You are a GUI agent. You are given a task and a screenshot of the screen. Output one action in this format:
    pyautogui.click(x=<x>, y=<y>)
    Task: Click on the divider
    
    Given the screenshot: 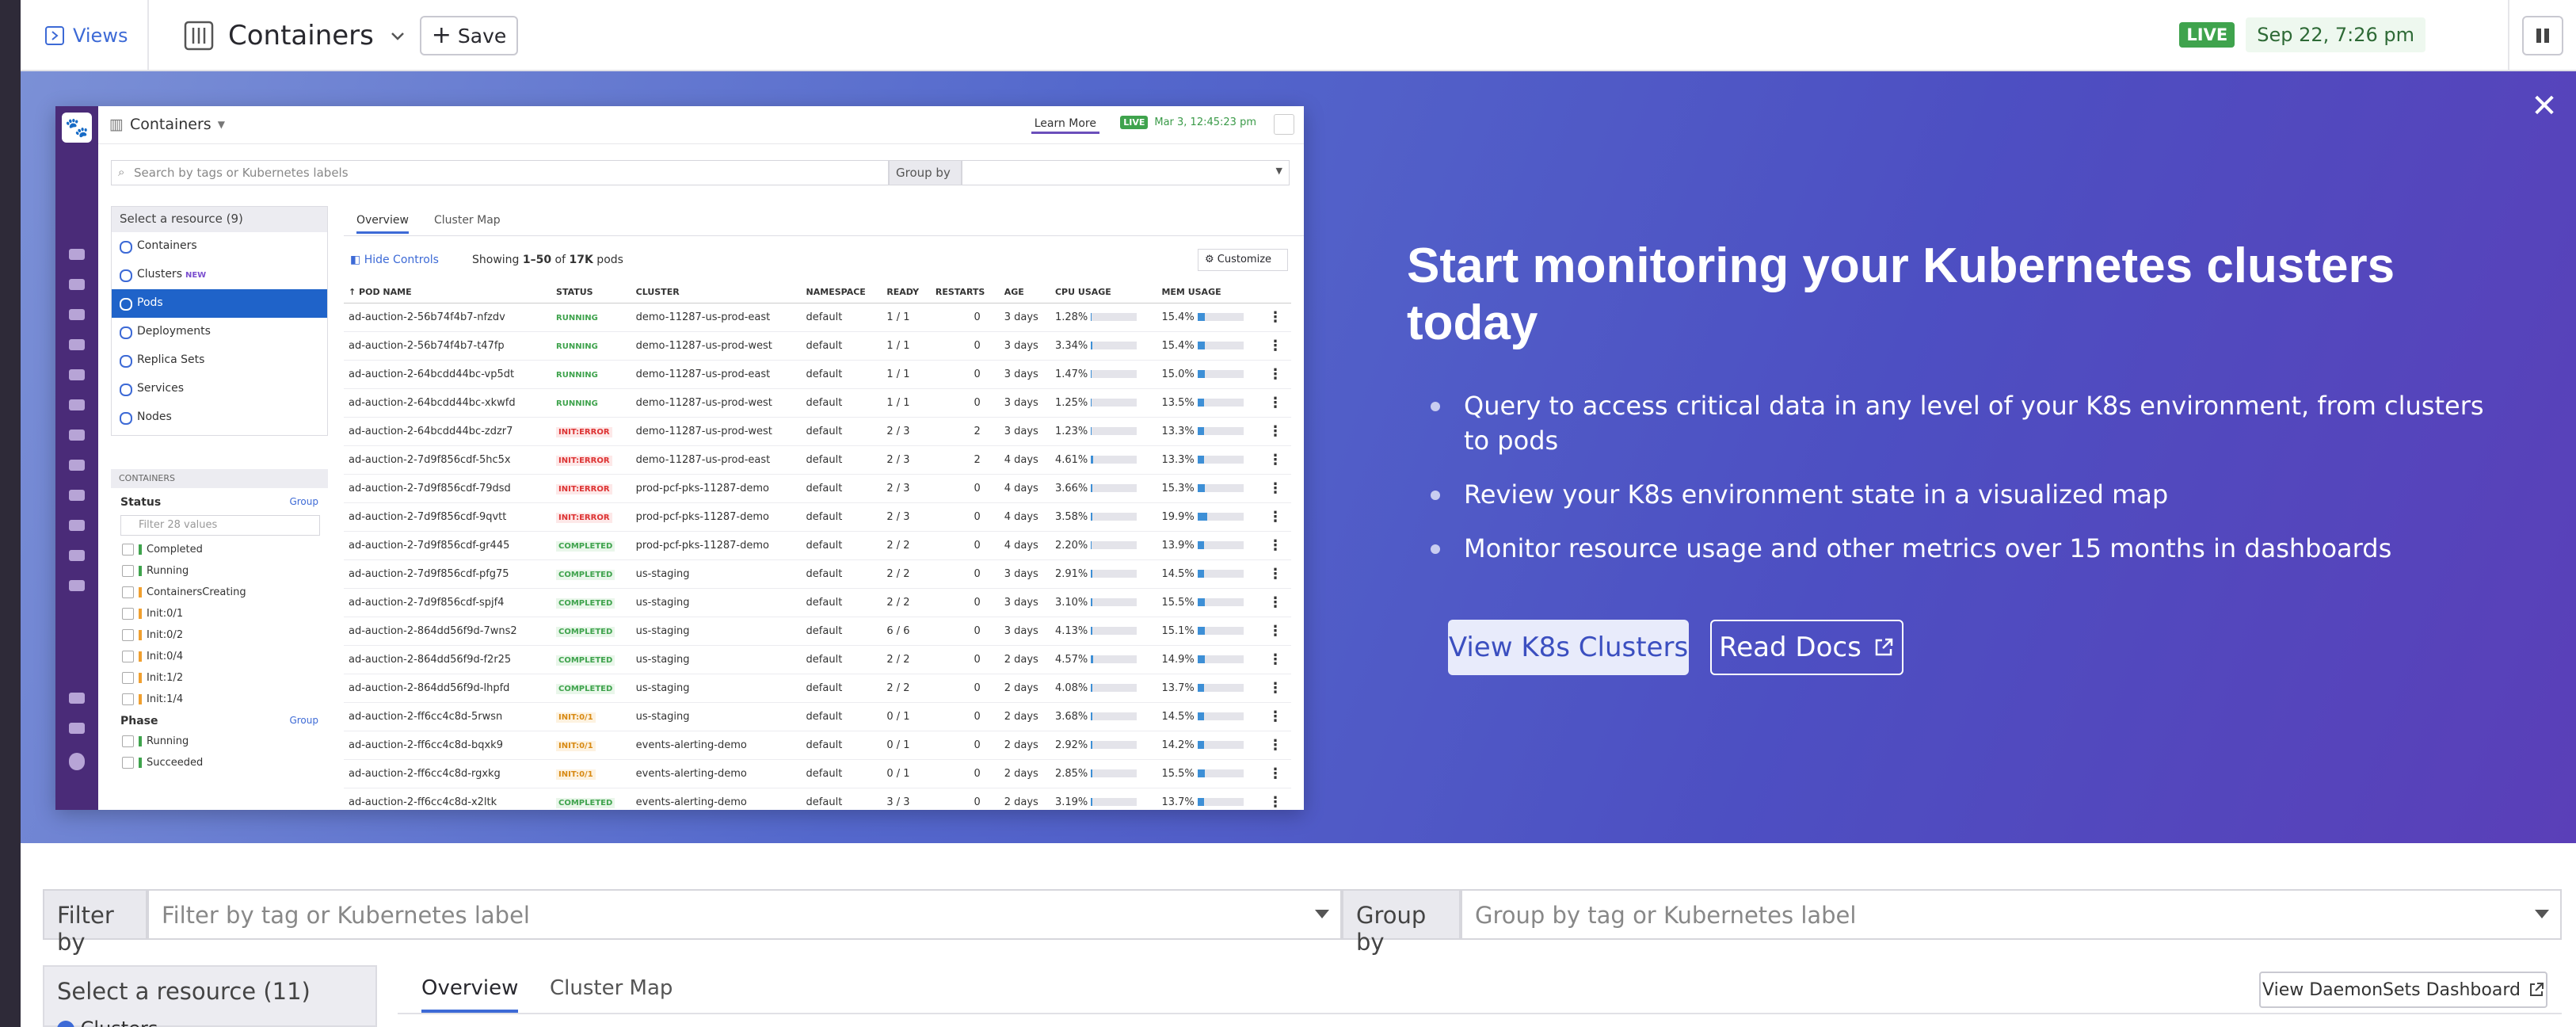 What is the action you would take?
    pyautogui.click(x=2508, y=35)
    